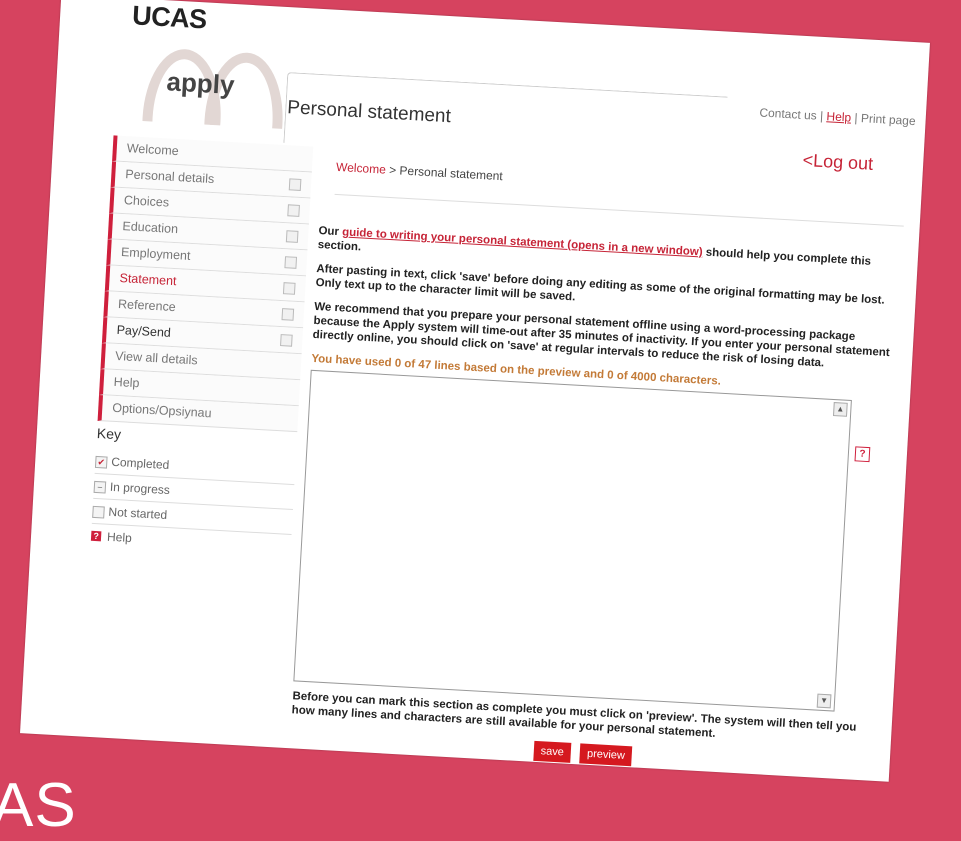 This screenshot has height=841, width=961. Describe the element at coordinates (161, 410) in the screenshot. I see `sidebar-item-label: Options/Opsiynau` at that location.